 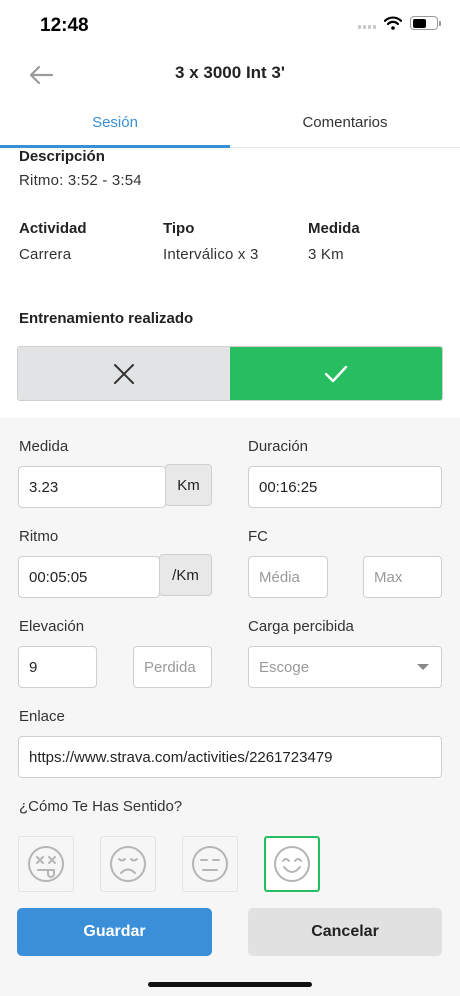 What do you see at coordinates (62, 156) in the screenshot?
I see `description-label: Descripción` at bounding box center [62, 156].